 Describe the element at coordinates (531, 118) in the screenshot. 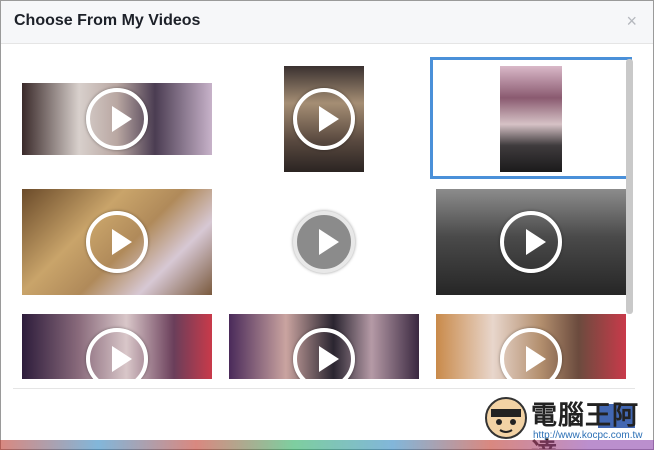

I see `selected-video-highlight` at that location.